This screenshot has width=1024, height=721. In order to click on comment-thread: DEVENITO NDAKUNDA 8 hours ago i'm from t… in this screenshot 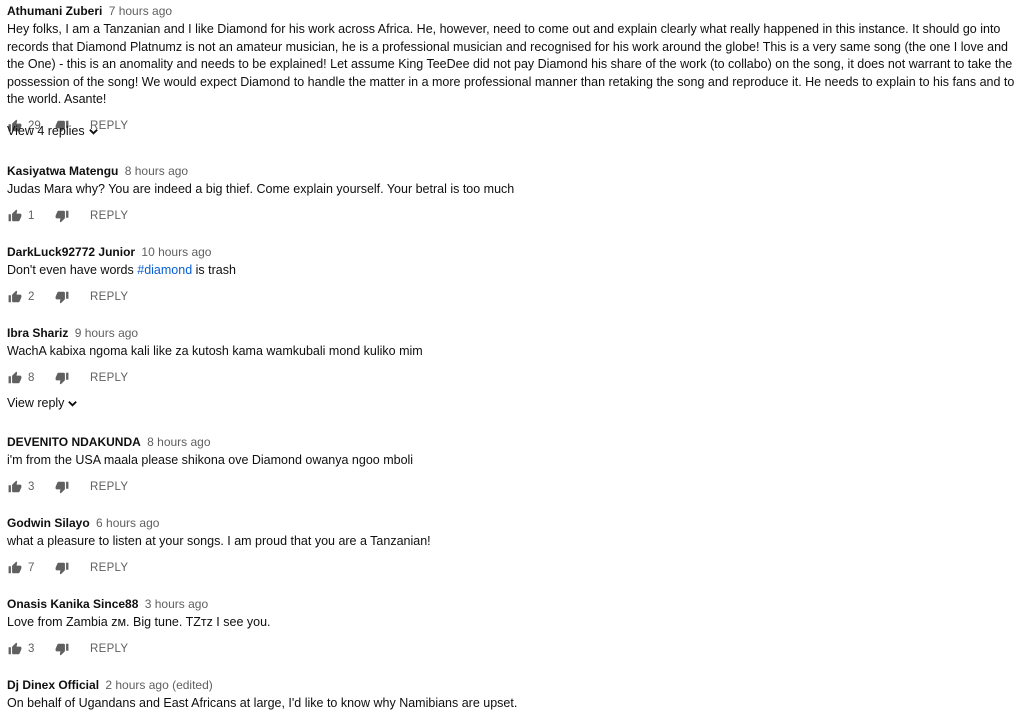, I will do `click(511, 465)`.